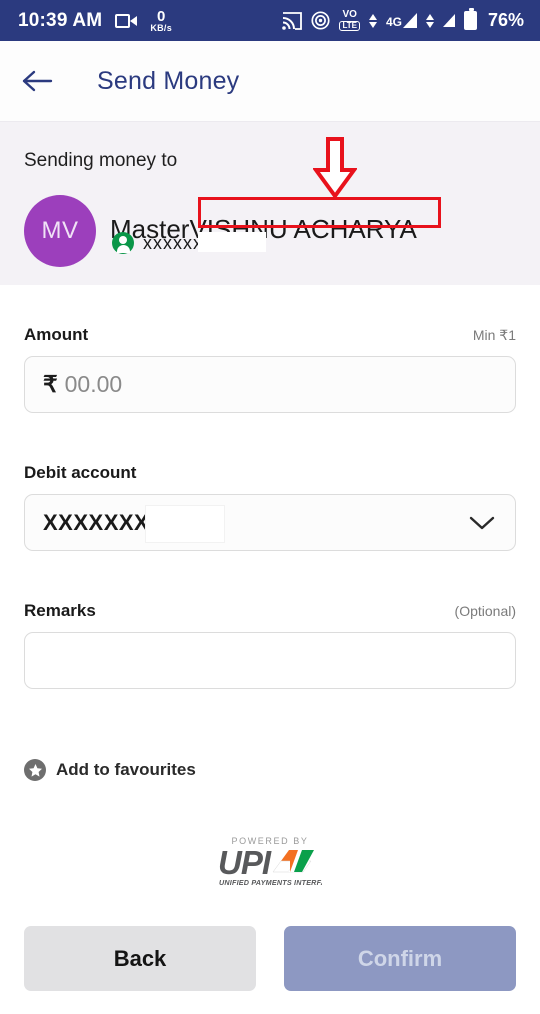 This screenshot has height=1014, width=540. What do you see at coordinates (140, 958) in the screenshot?
I see `back-button: Back` at bounding box center [140, 958].